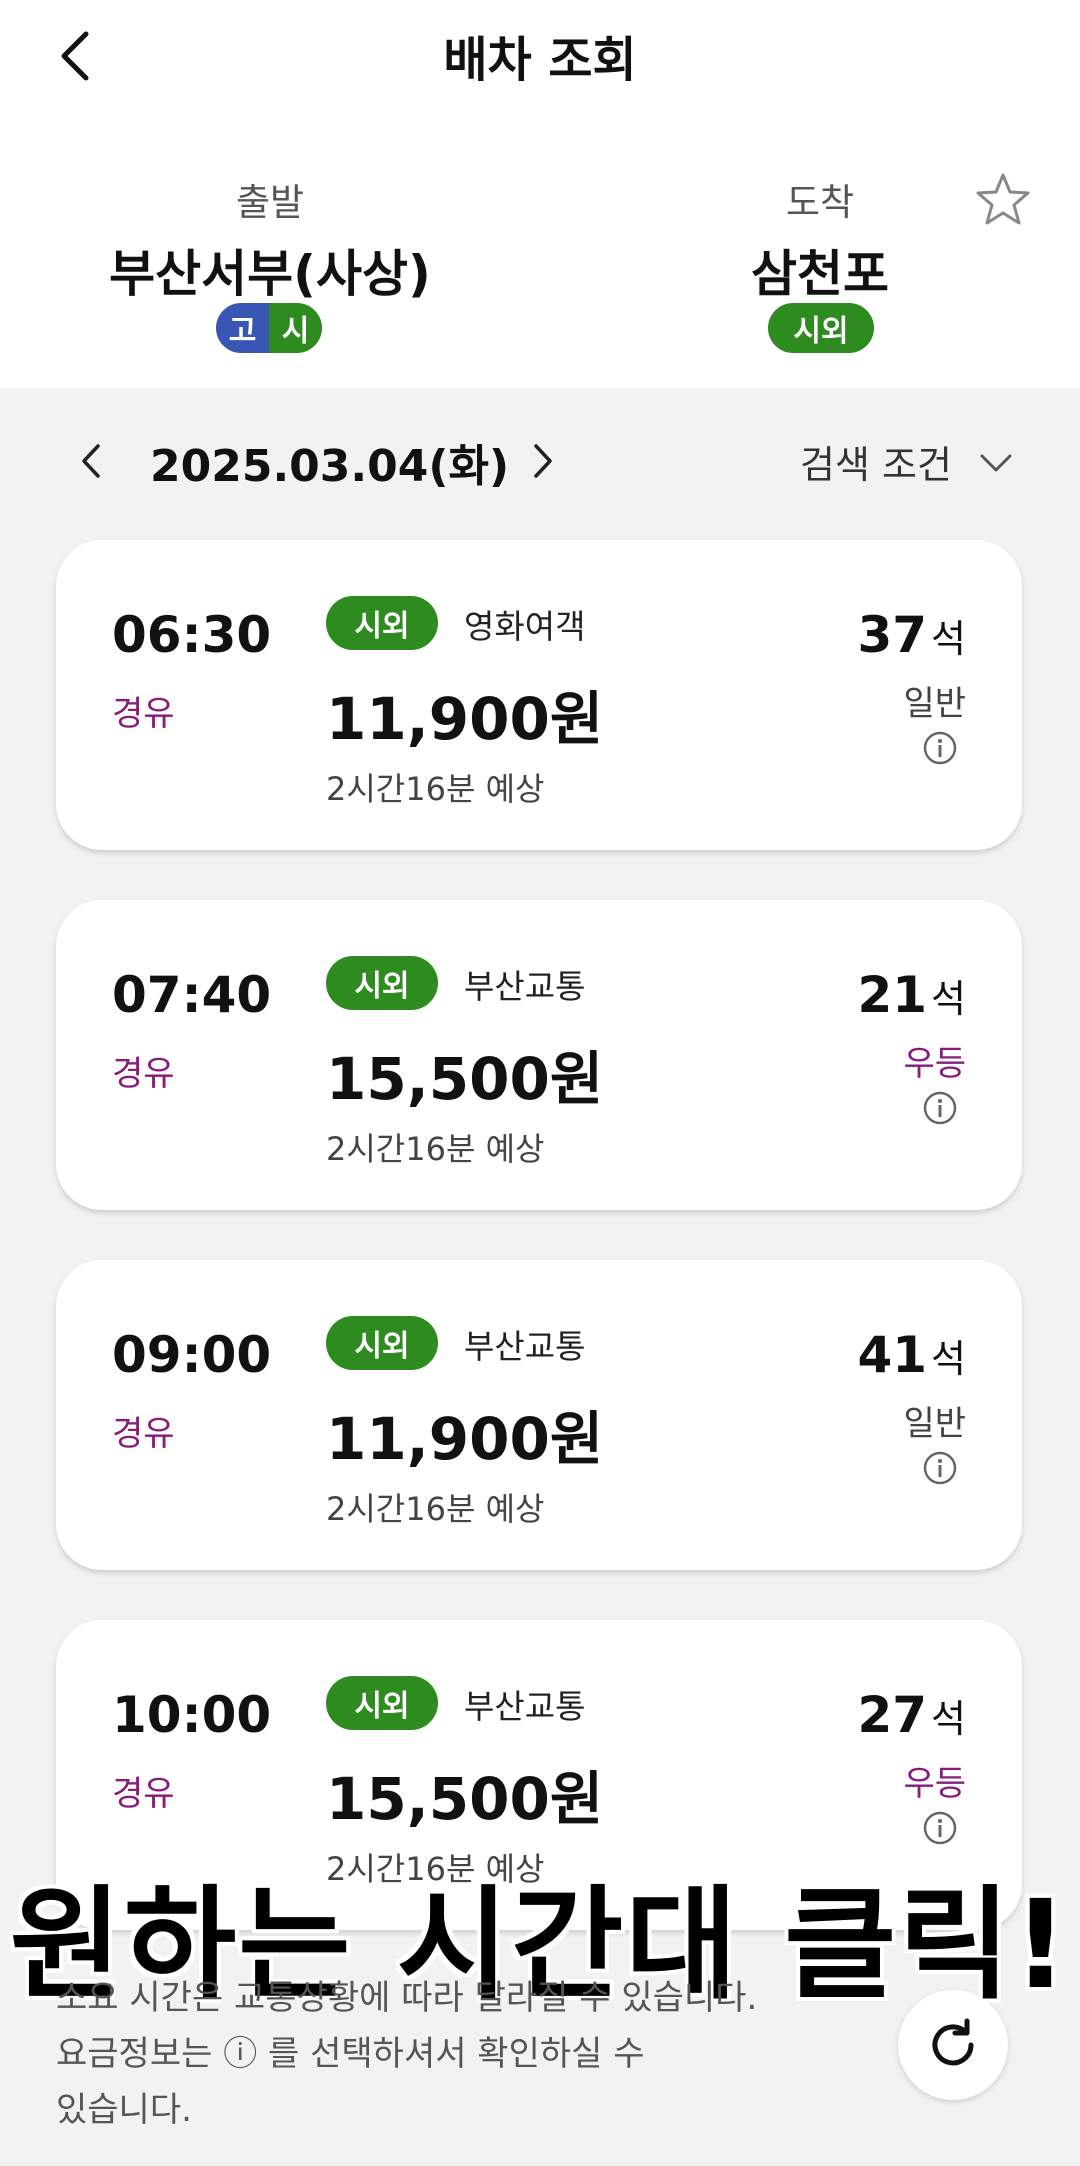  I want to click on previous-date-button, so click(92, 461).